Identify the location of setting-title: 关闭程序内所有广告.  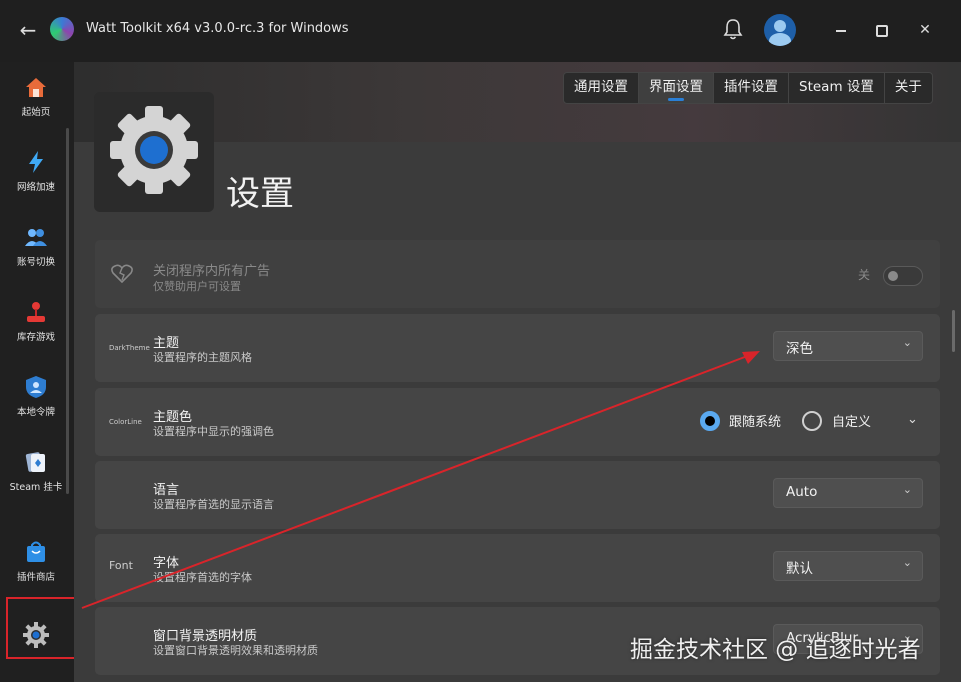
(212, 271).